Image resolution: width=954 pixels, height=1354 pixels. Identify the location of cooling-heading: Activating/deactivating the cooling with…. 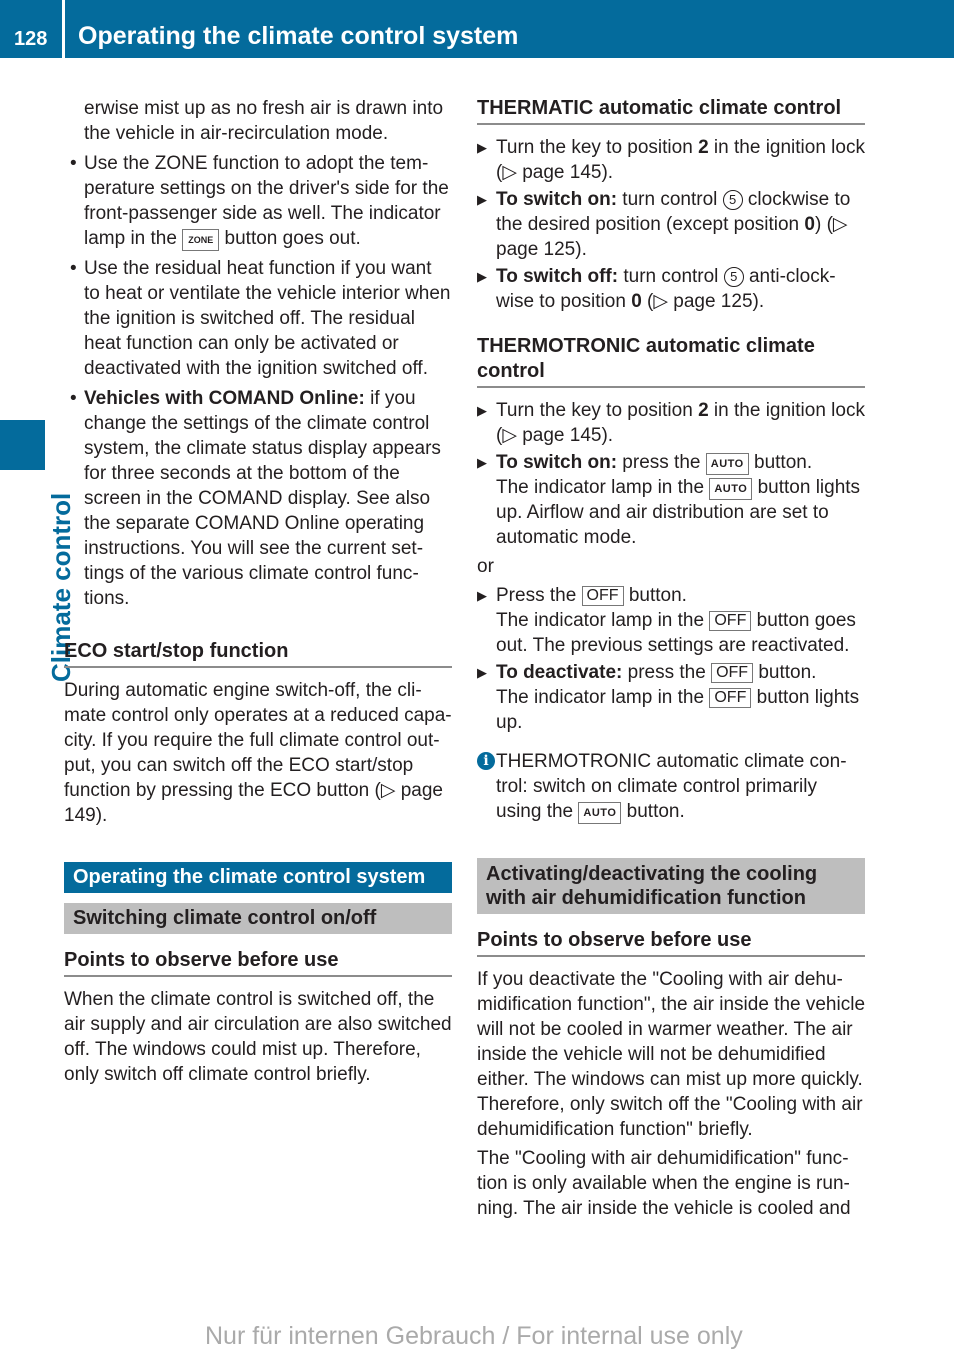
(671, 886).